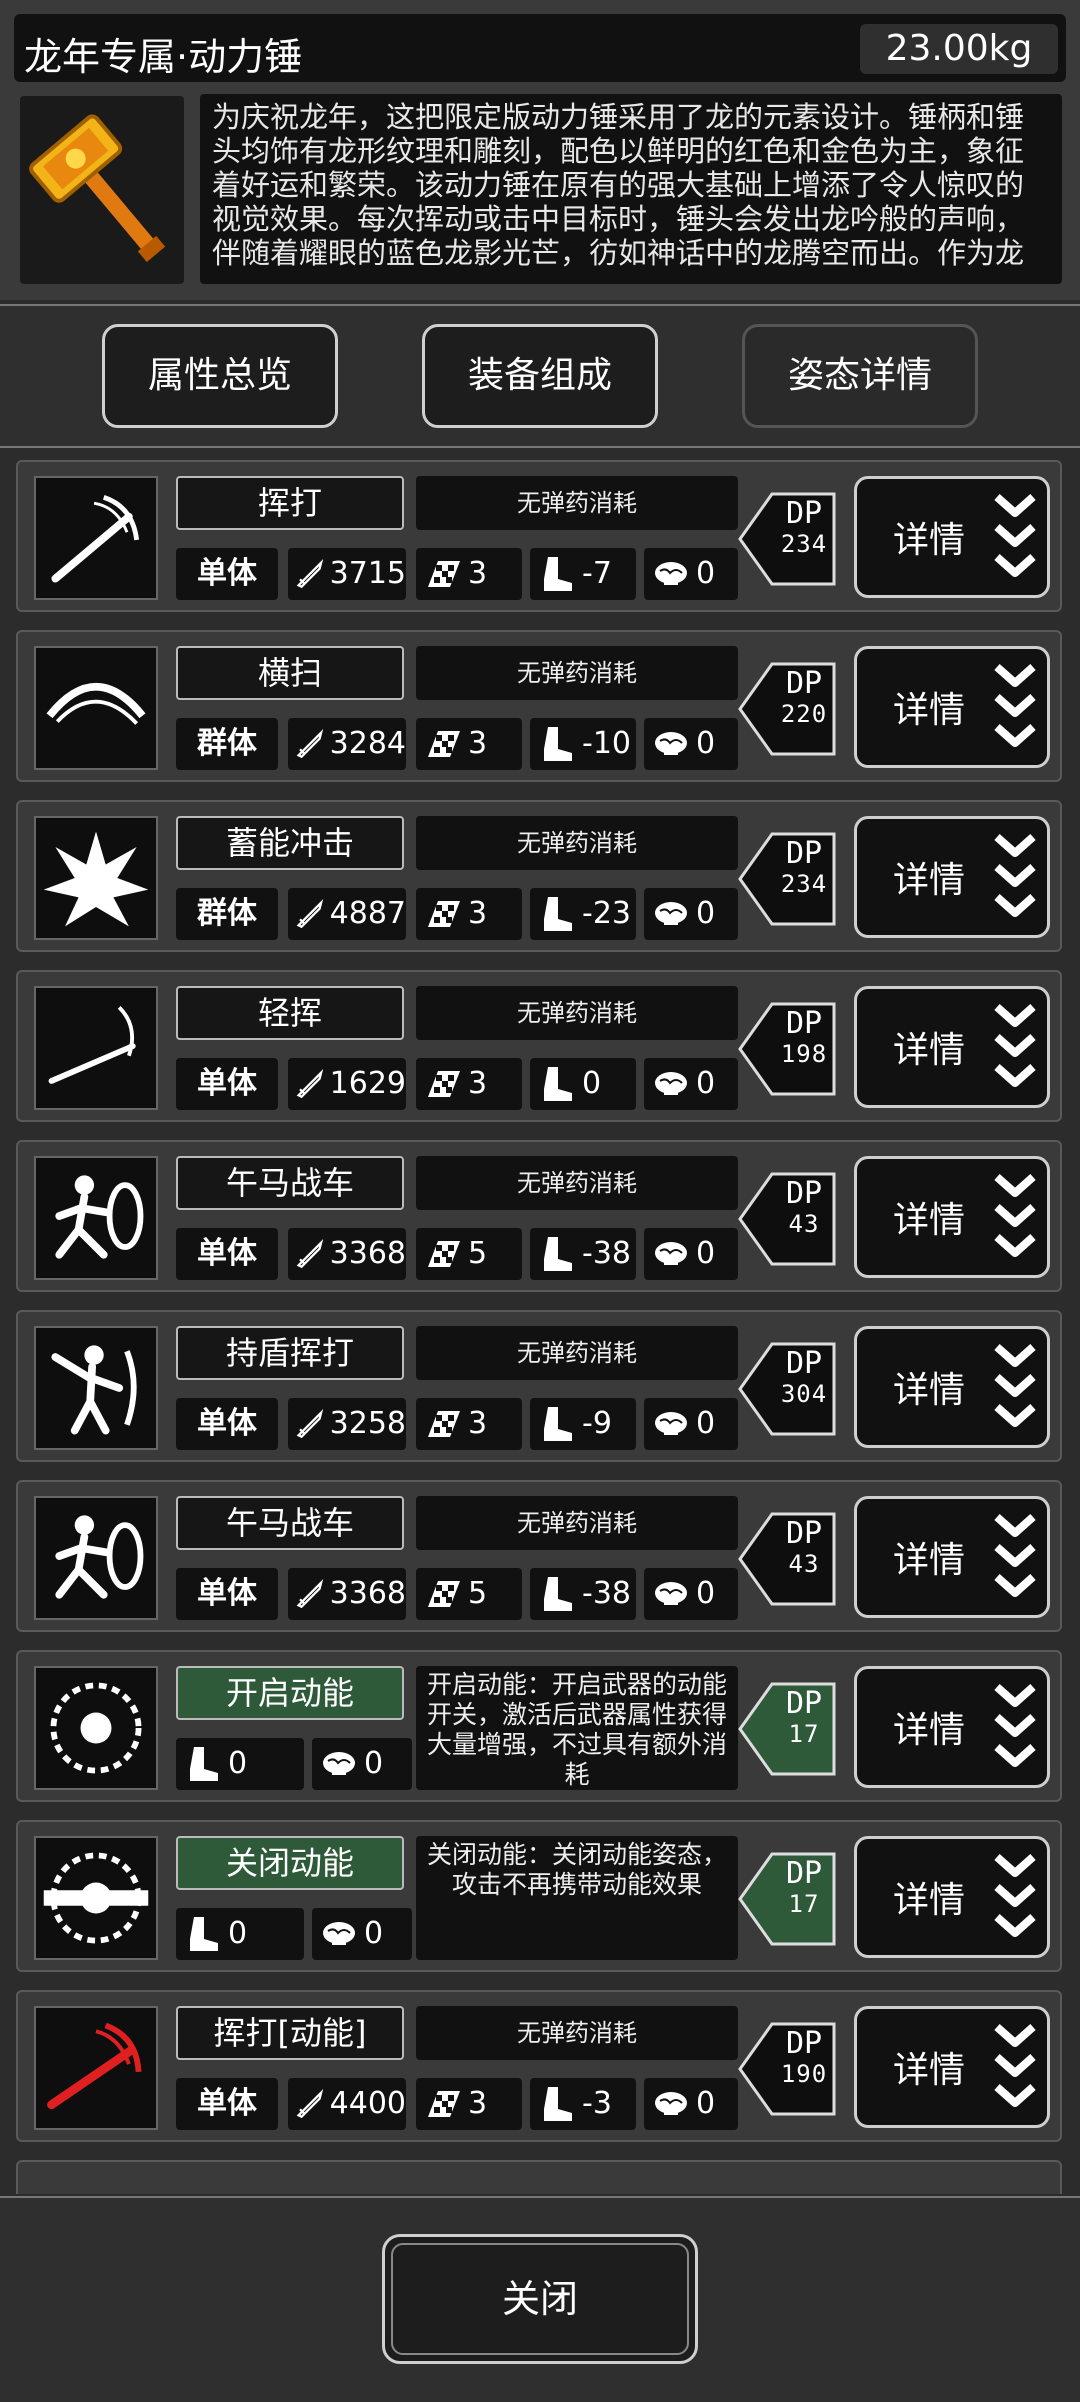 The width and height of the screenshot is (1080, 2402). What do you see at coordinates (539, 1386) in the screenshot?
I see `stance-row: 持盾挥打 无弹药消耗 单体 3258 3 -9 0 DP 304 详情` at bounding box center [539, 1386].